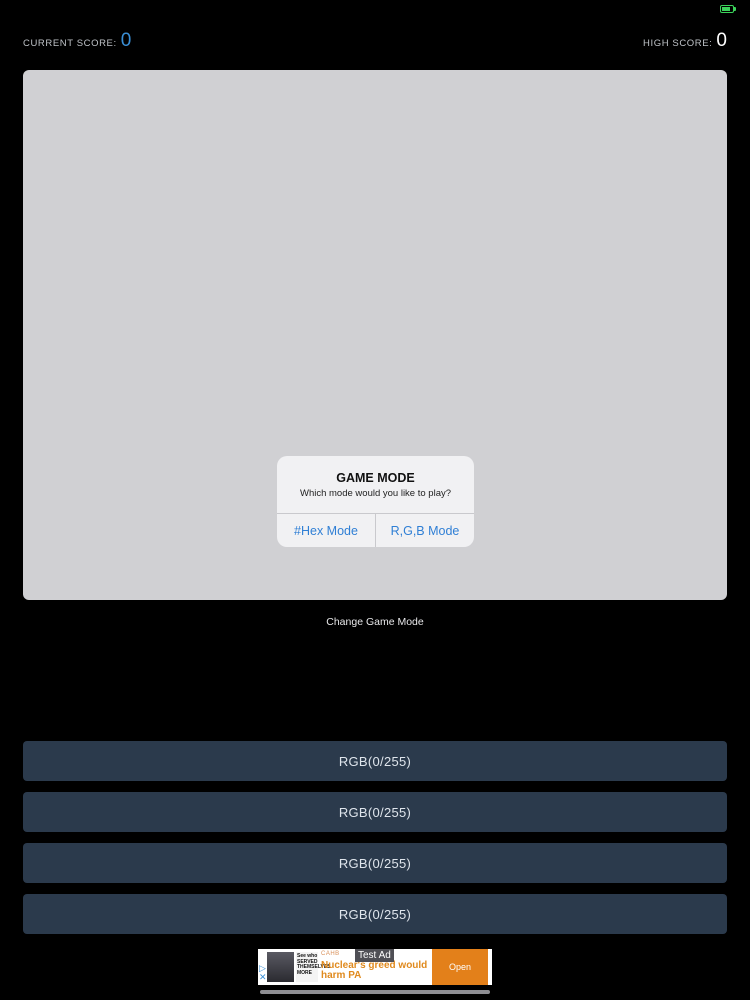  Describe the element at coordinates (314, 964) in the screenshot. I see `ad-thumbnail-text: See who SERVED THEMSELVES MORE` at that location.